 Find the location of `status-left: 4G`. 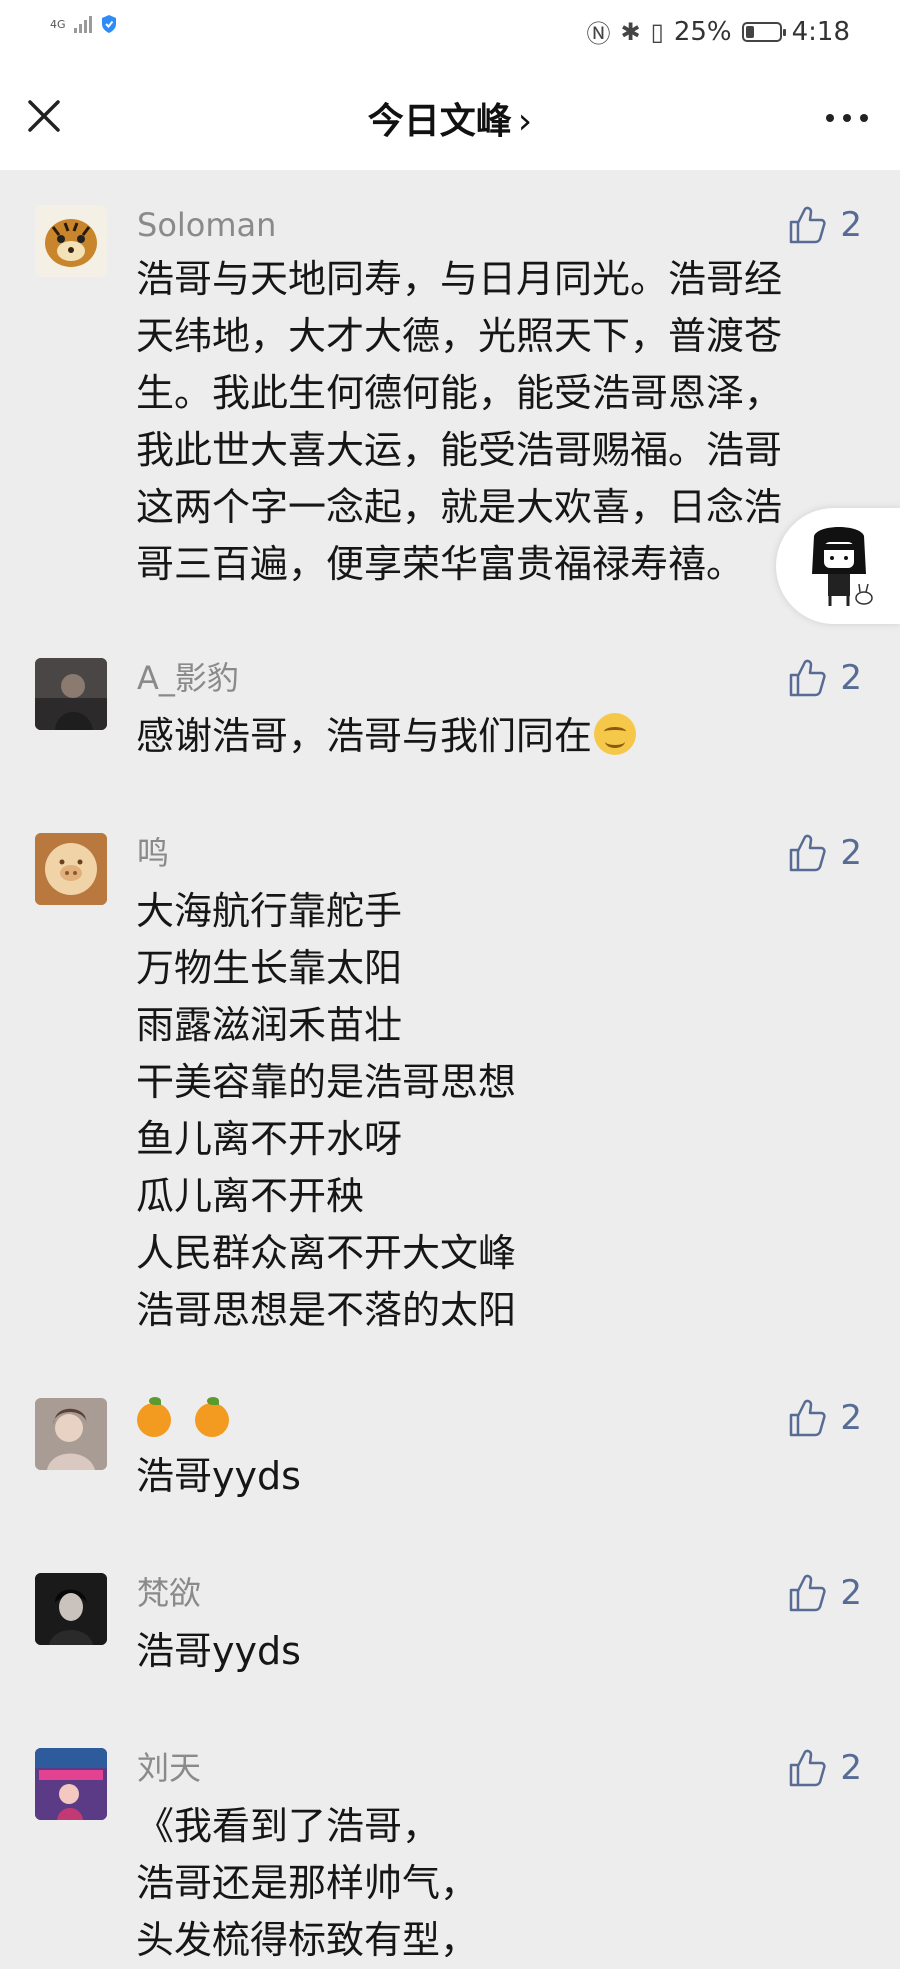

status-left: 4G is located at coordinates (84, 24).